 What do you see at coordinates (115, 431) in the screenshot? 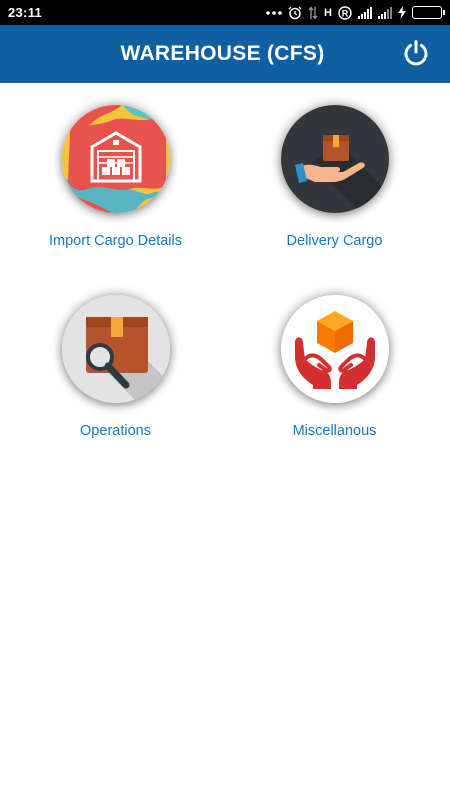
I see `menu-label-operations: Operations` at bounding box center [115, 431].